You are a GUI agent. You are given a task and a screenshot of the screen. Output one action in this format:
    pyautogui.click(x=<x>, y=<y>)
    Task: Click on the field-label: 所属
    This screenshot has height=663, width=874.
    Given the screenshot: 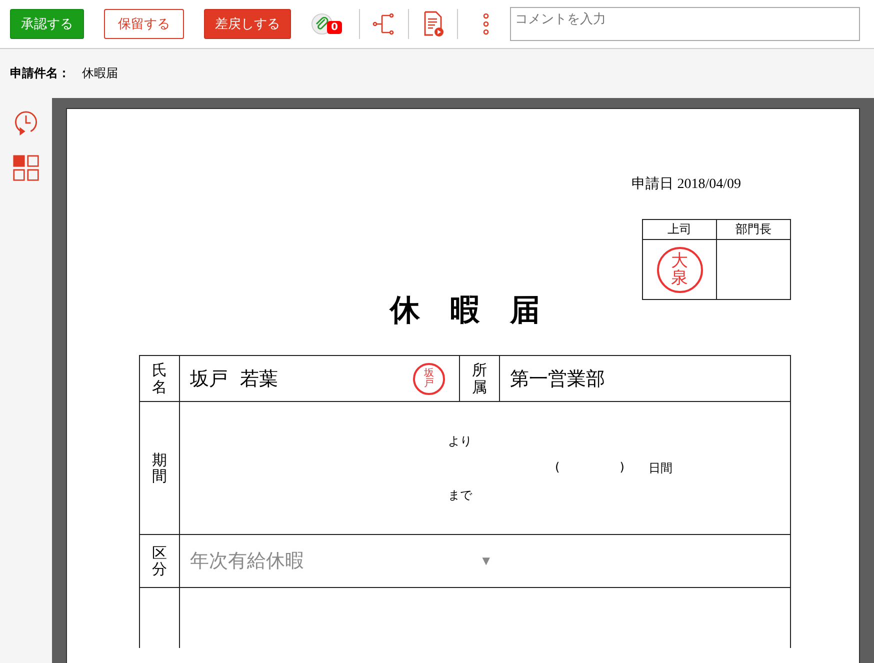 What is the action you would take?
    pyautogui.click(x=480, y=379)
    